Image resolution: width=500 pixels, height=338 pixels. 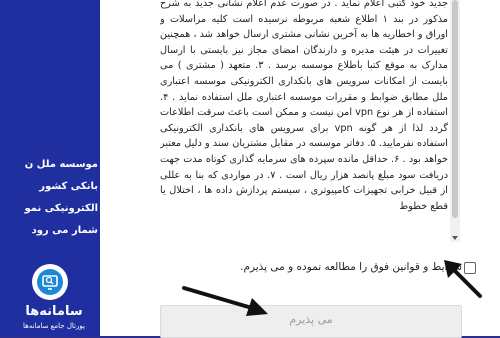 I want to click on scrollbar-thumb, so click(x=455, y=109).